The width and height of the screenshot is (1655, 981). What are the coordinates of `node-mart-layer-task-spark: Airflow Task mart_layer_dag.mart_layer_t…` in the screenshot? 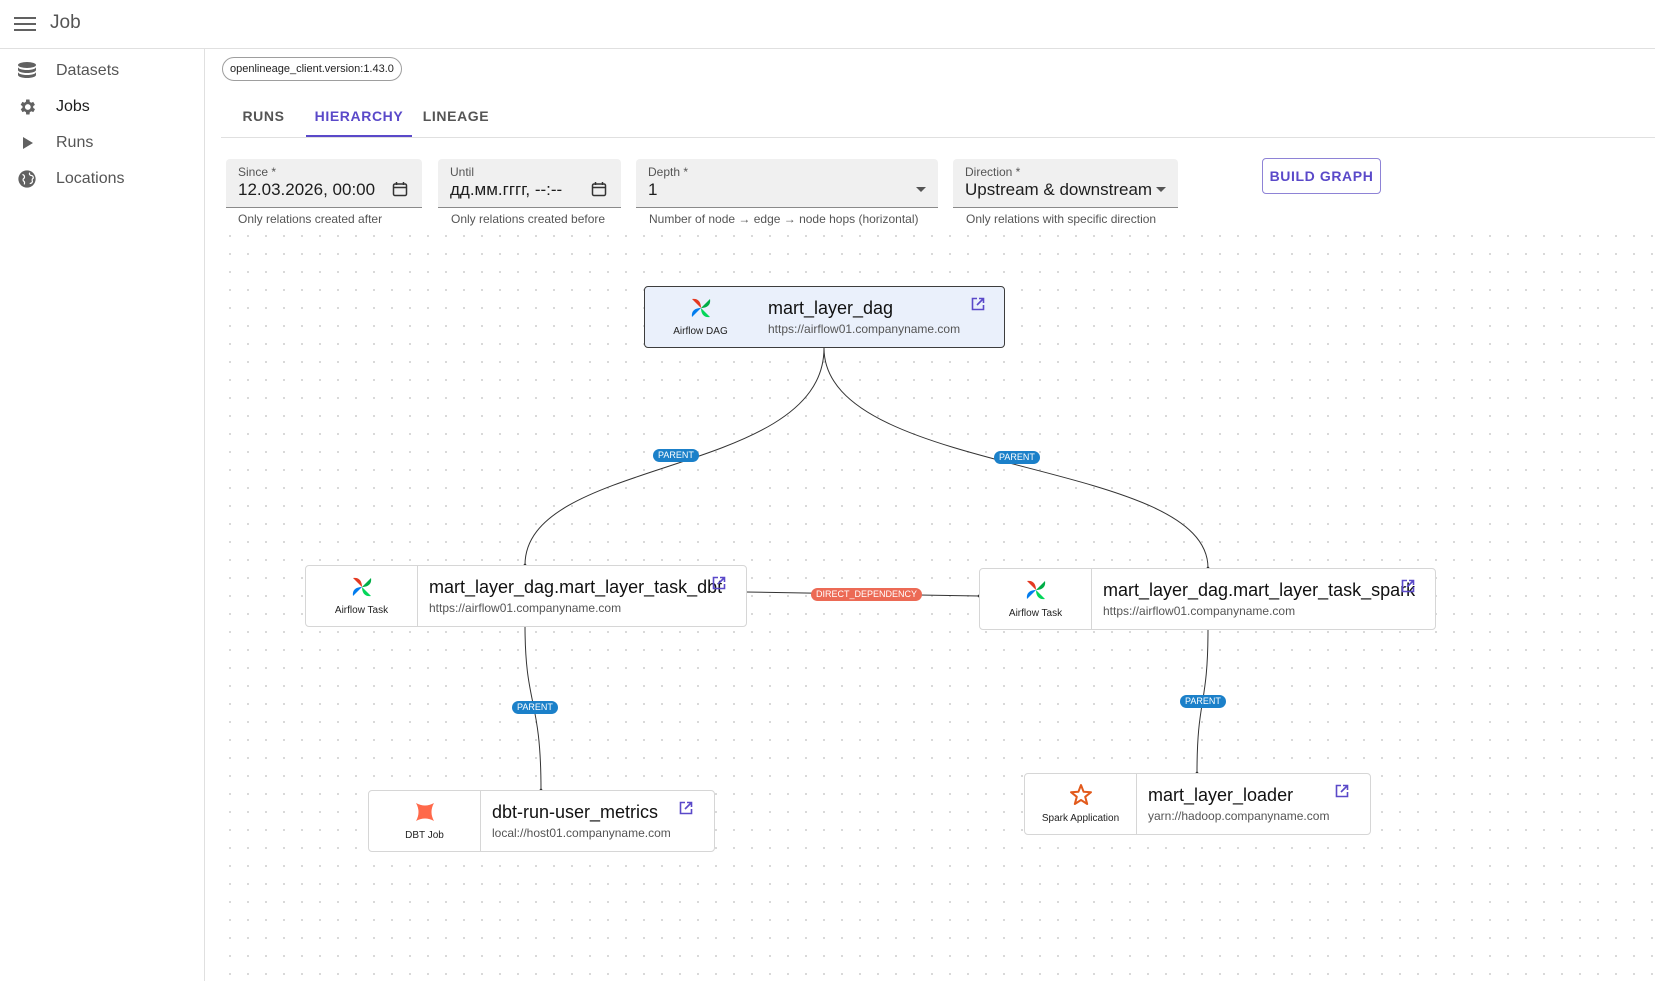 It's located at (1207, 599).